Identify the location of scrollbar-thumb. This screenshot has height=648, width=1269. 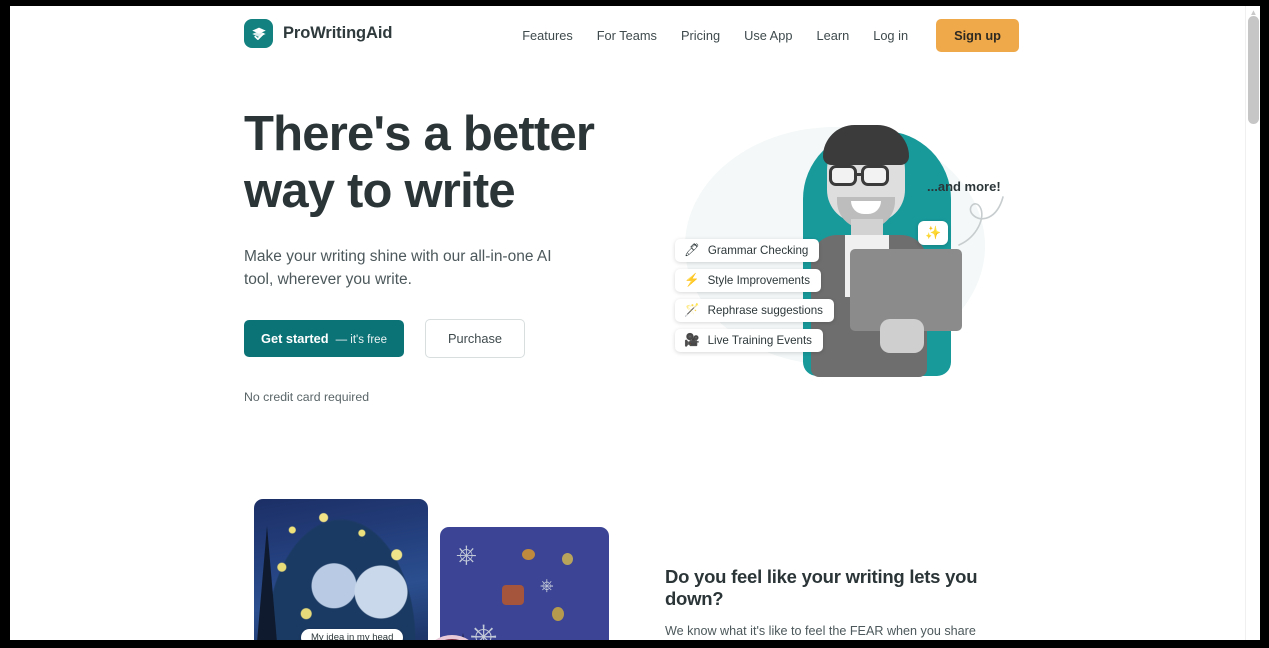
(1253, 70).